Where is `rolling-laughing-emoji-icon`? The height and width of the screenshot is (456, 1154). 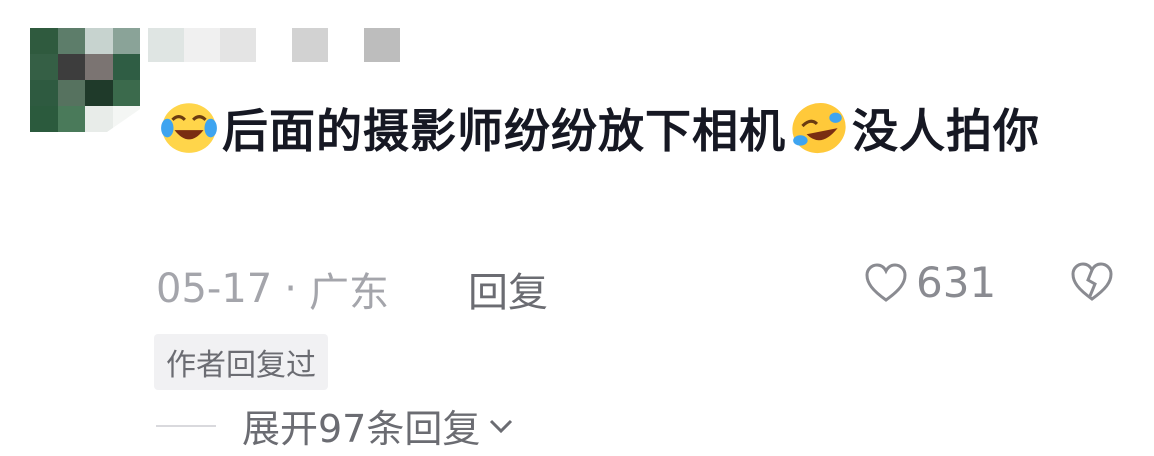
rolling-laughing-emoji-icon is located at coordinates (819, 128).